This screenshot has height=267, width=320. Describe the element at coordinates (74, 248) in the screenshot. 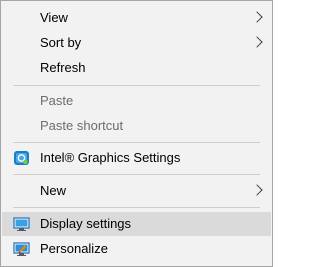

I see `menu-item-personalize-label: Personalize` at that location.